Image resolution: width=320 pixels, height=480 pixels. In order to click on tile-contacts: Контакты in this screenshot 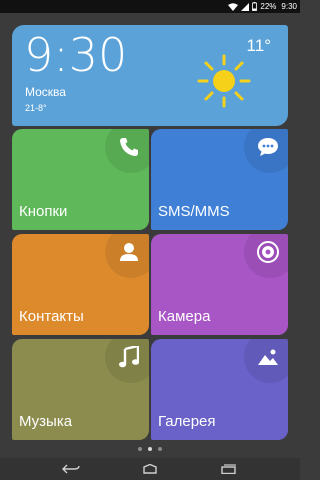, I will do `click(80, 284)`.